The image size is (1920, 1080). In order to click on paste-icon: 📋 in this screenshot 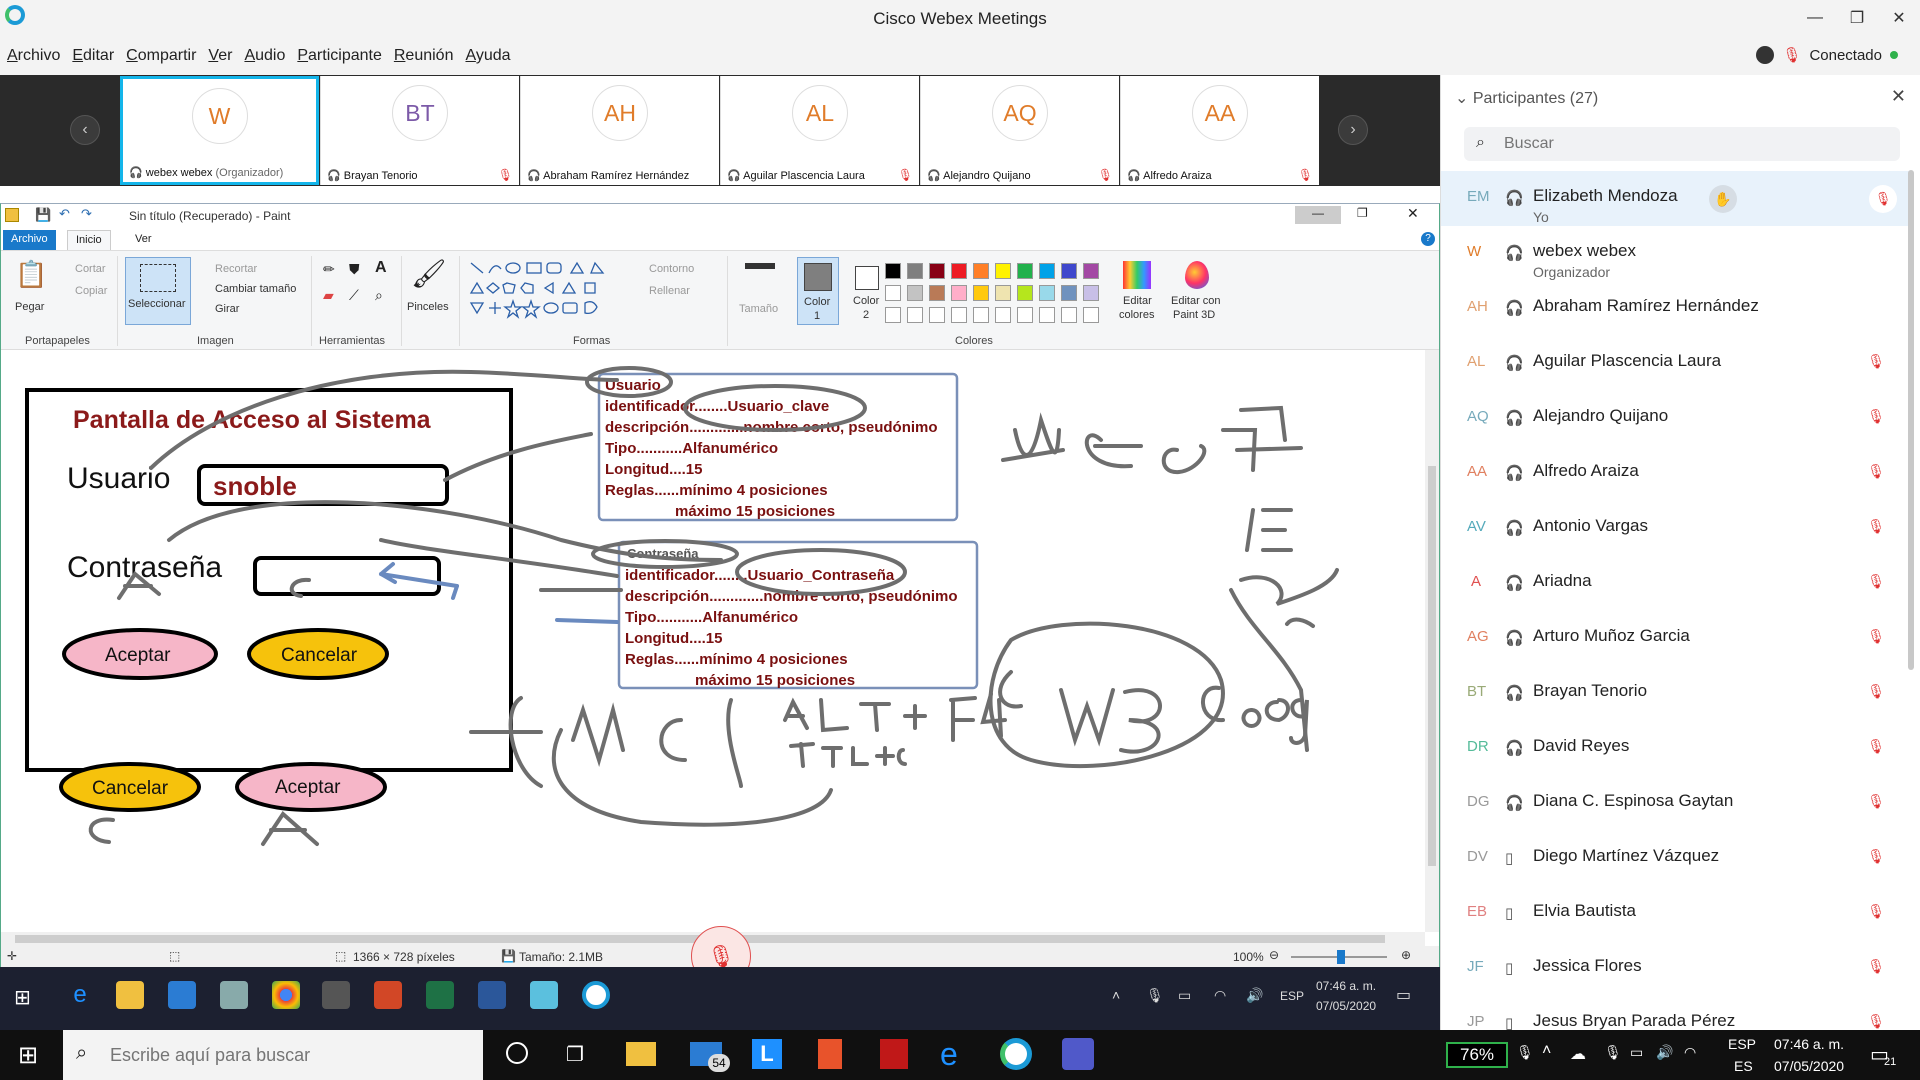, I will do `click(31, 274)`.